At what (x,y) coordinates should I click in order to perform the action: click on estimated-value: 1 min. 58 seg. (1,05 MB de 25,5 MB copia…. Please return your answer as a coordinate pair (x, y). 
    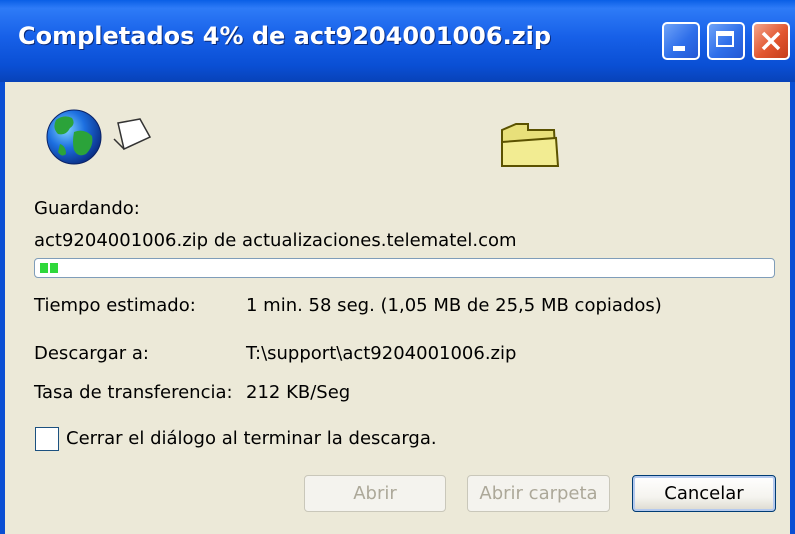
    Looking at the image, I should click on (454, 305).